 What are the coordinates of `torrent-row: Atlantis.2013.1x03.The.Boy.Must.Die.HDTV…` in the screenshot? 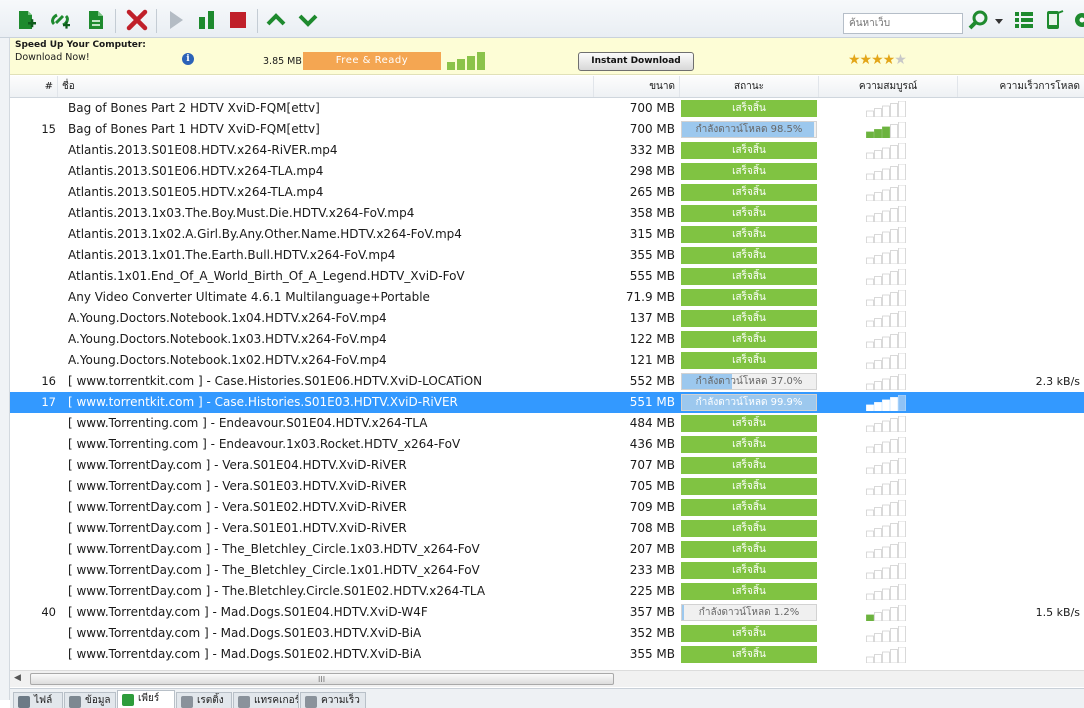 It's located at (547, 213).